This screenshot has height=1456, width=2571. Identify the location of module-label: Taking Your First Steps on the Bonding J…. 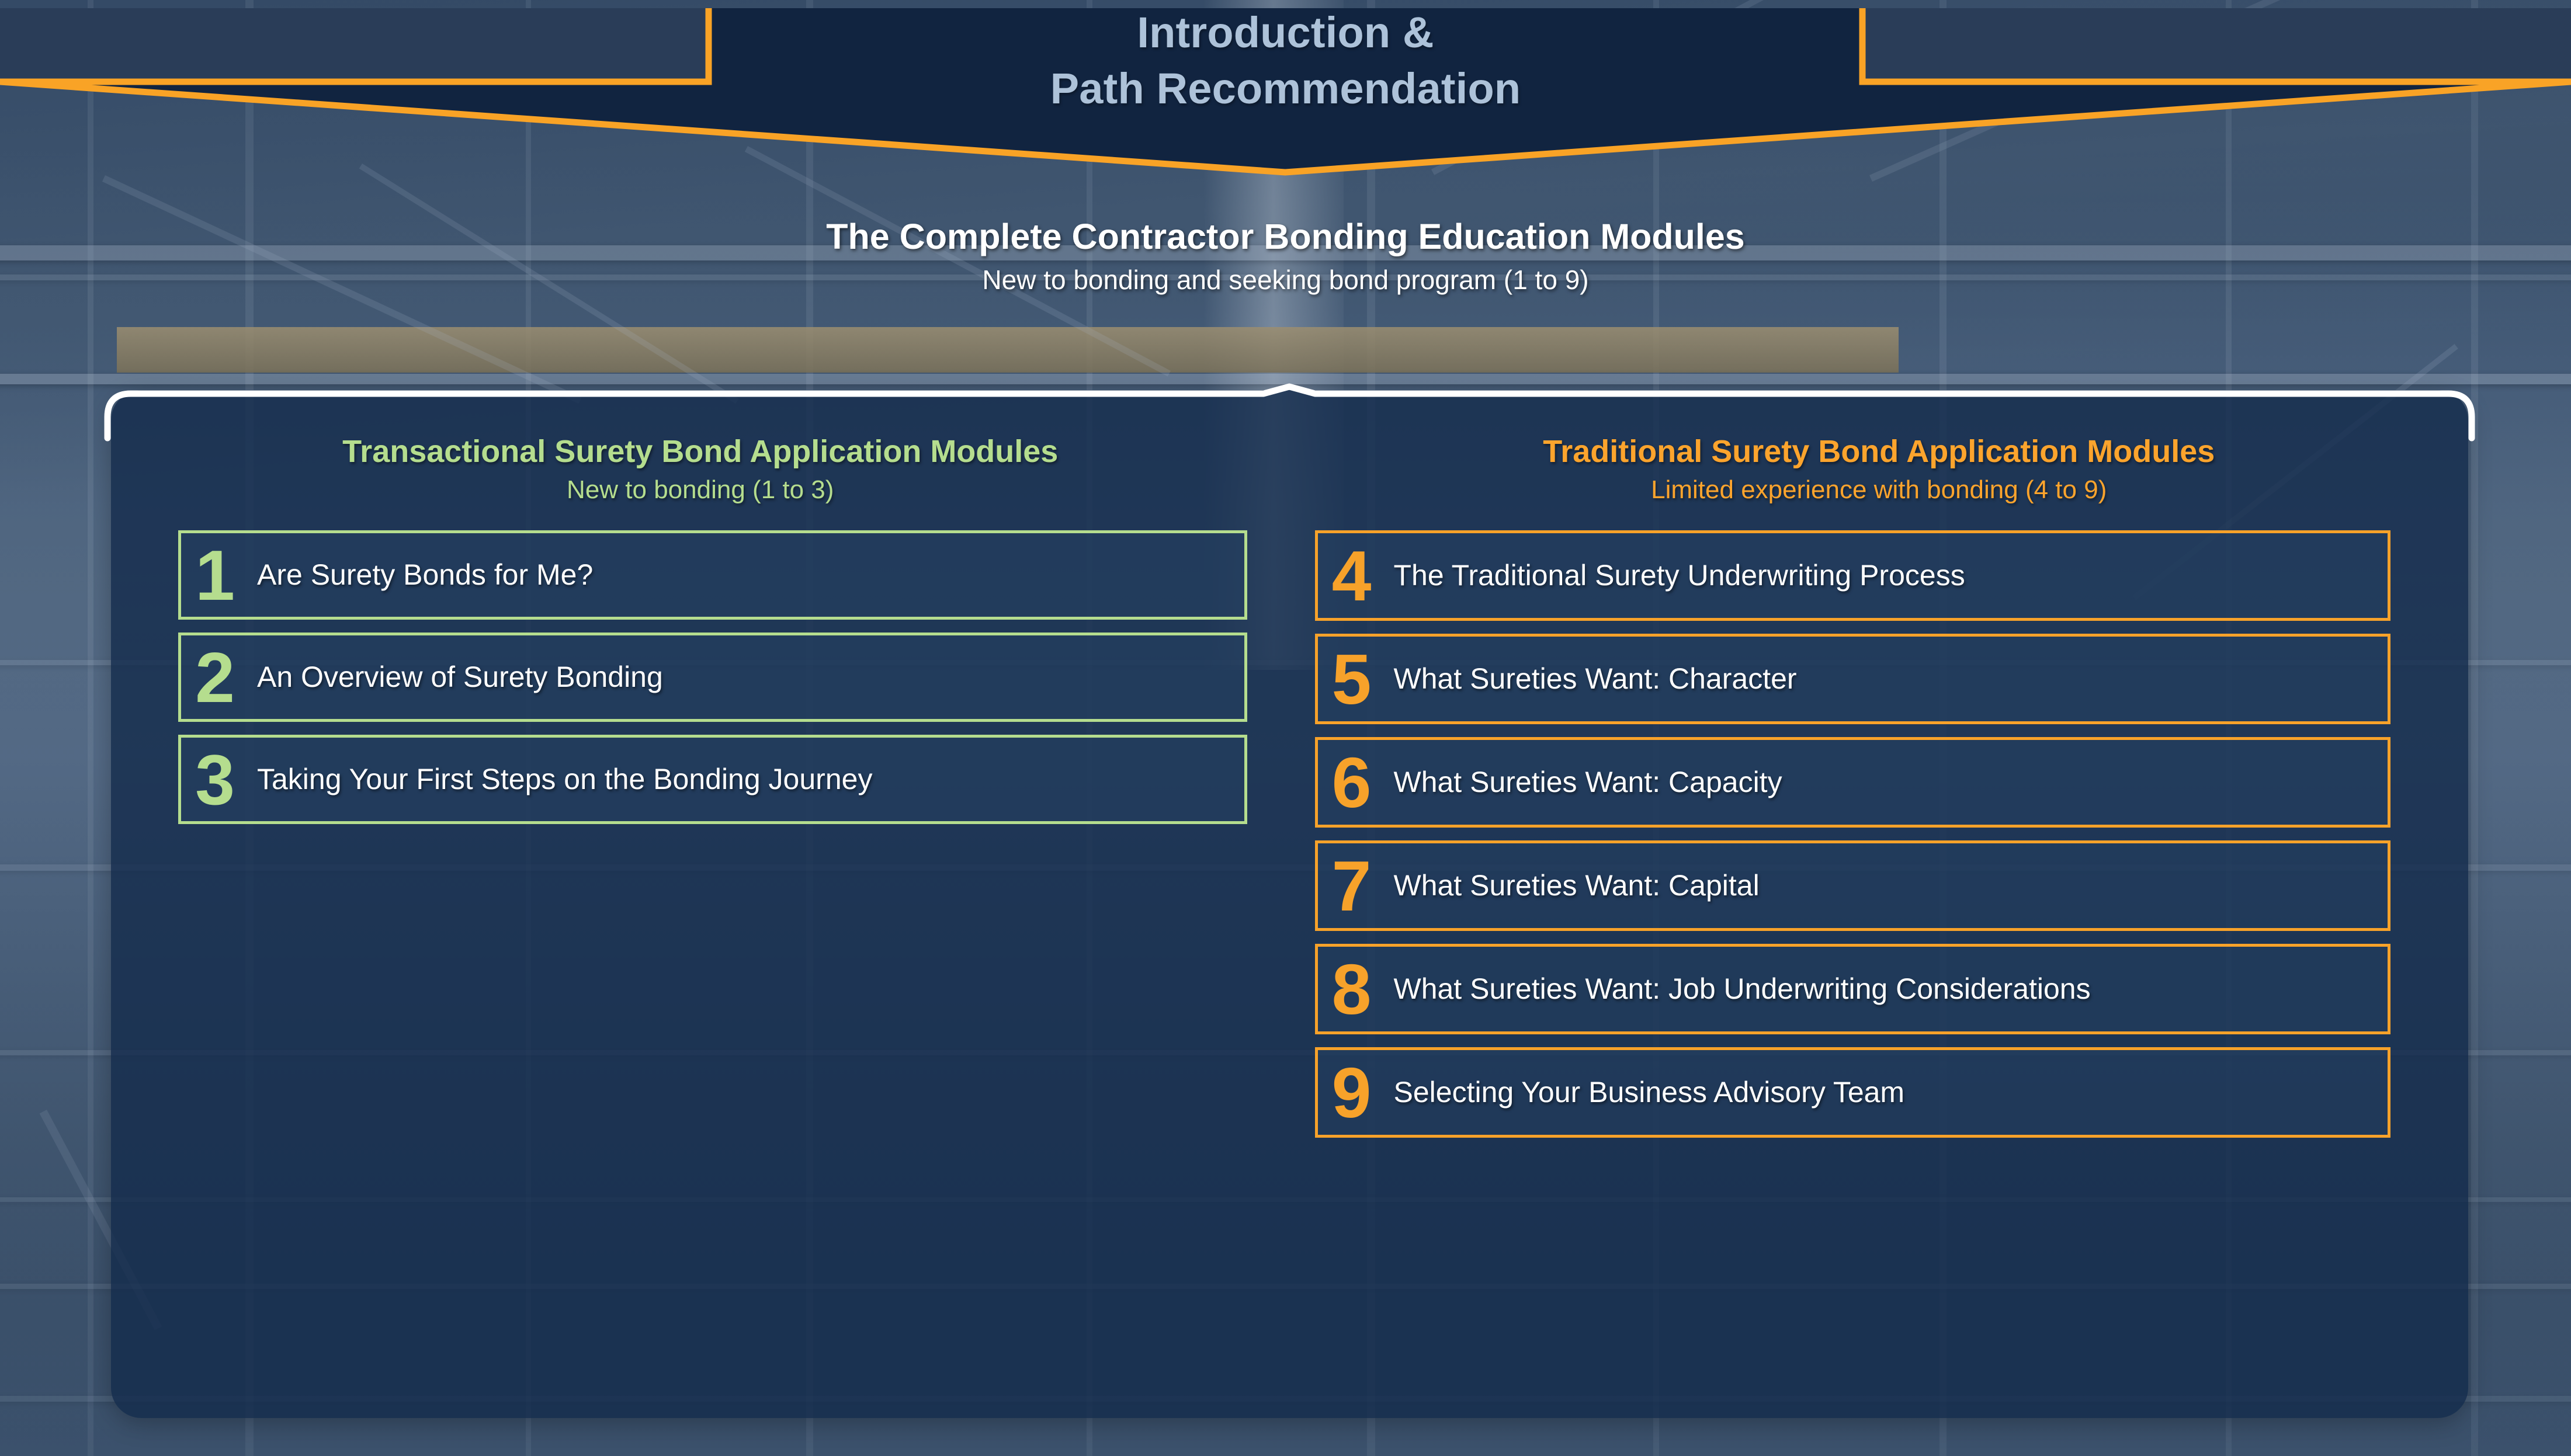
(565, 779).